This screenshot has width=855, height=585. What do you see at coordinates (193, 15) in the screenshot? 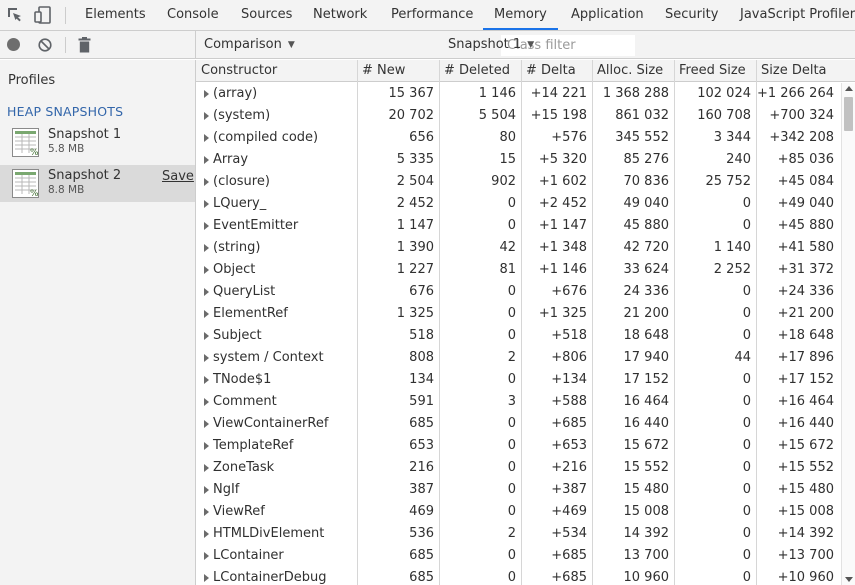
I see `tab-console: Console` at bounding box center [193, 15].